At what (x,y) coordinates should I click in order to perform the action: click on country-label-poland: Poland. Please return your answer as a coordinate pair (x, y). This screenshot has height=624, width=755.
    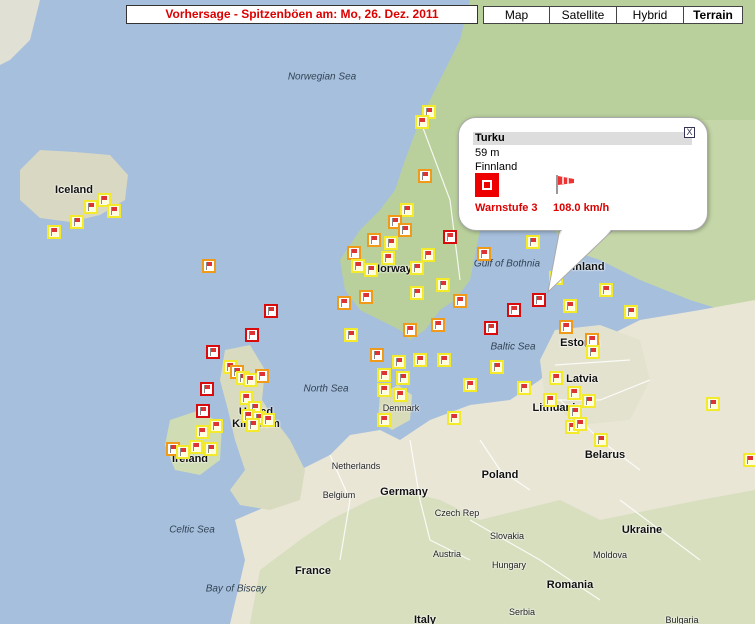
    Looking at the image, I should click on (500, 475).